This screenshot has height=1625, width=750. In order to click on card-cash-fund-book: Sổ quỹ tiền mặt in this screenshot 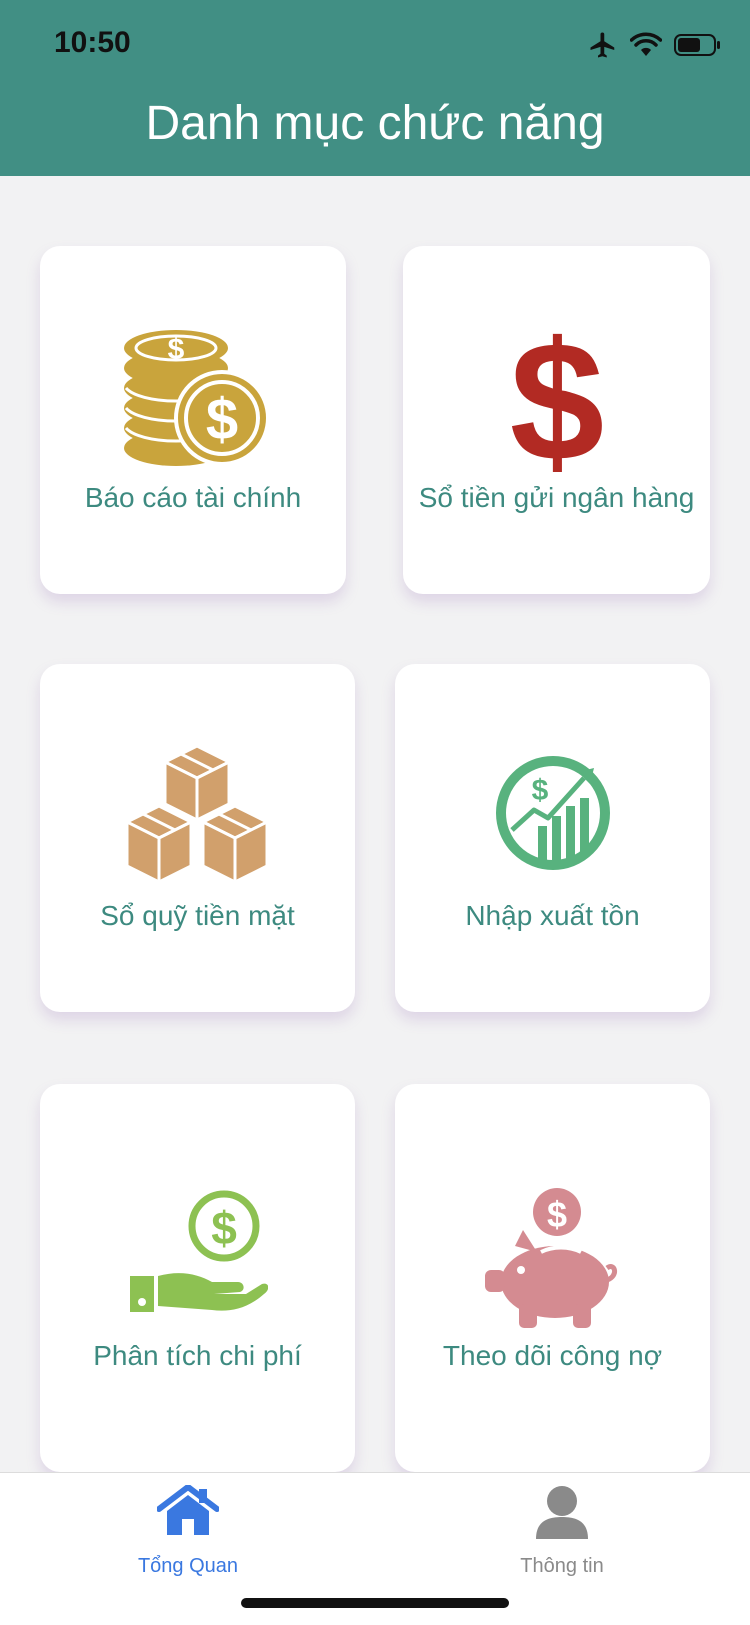, I will do `click(197, 838)`.